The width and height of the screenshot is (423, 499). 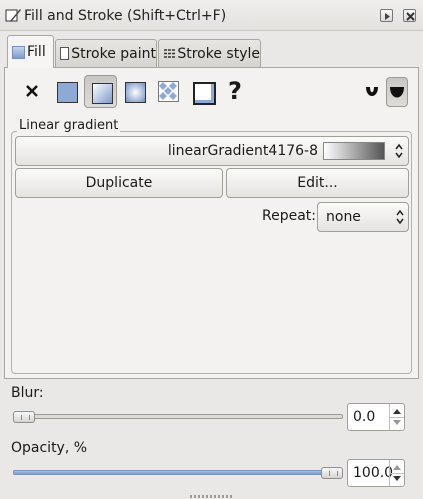 What do you see at coordinates (289, 216) in the screenshot?
I see `repeat-label: Repeat:` at bounding box center [289, 216].